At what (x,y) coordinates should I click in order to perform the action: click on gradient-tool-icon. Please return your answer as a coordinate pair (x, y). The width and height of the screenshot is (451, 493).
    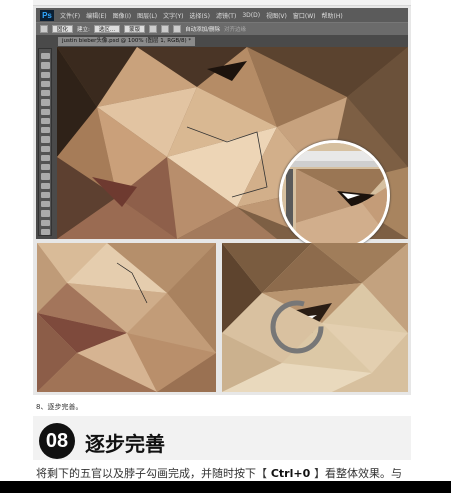
    Looking at the image, I should click on (45, 157).